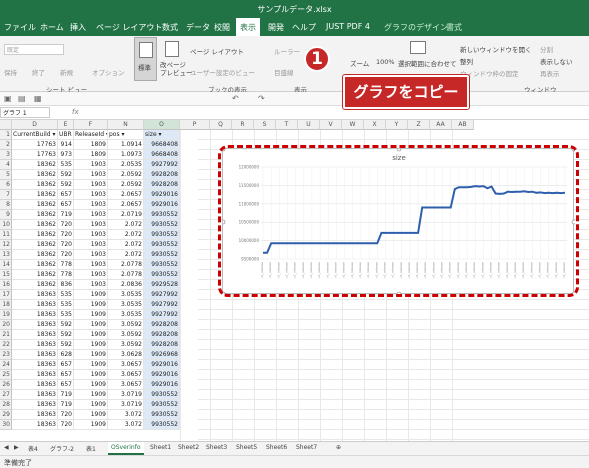  I want to click on column-header: V, so click(331, 125).